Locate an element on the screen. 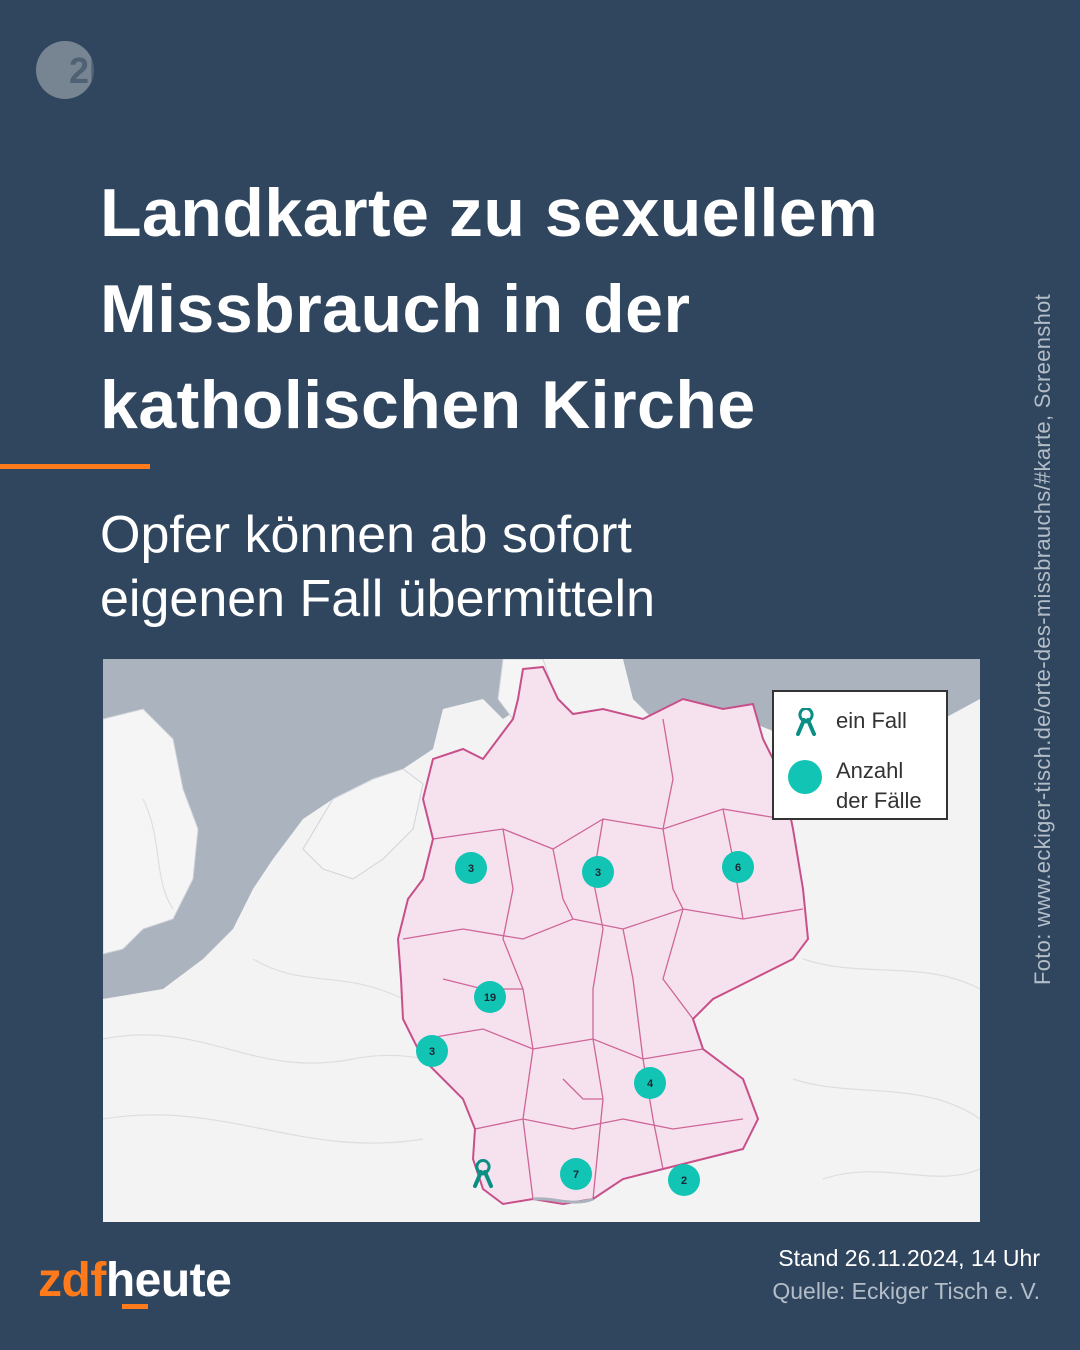 The image size is (1080, 1350). marker-count: 4 is located at coordinates (650, 1084).